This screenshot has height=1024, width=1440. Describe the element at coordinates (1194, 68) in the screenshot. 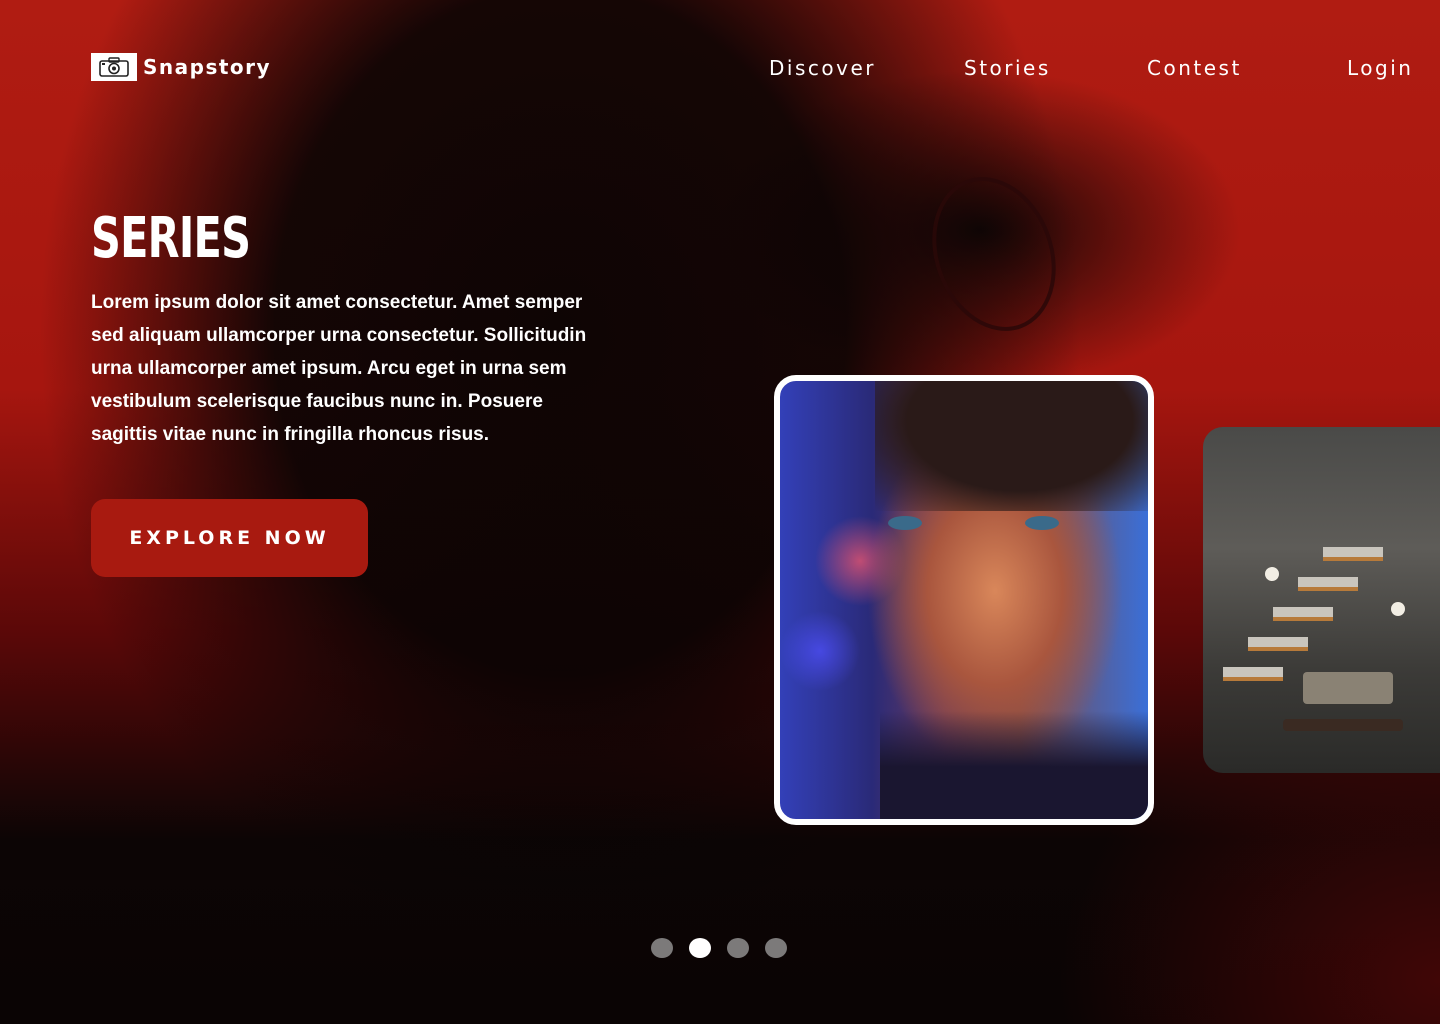

I see `nav-contest: Contest` at that location.